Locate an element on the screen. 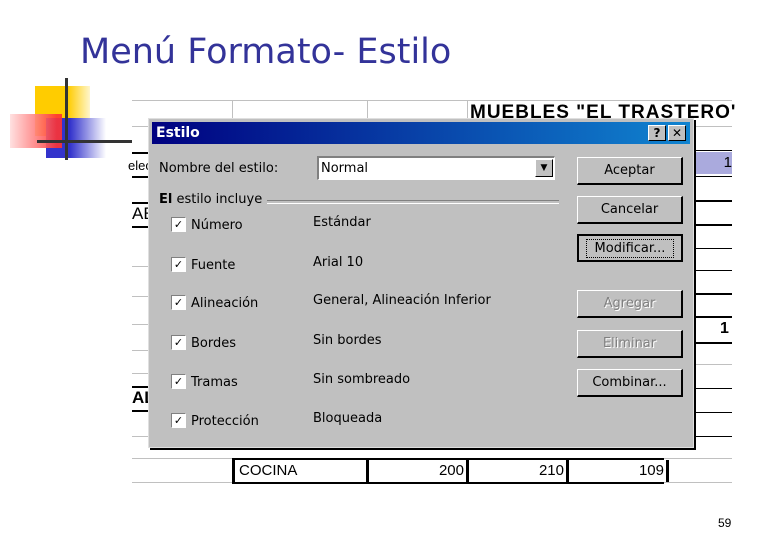  dialog-titlebar: Estilo ? ✕ is located at coordinates (421, 133).